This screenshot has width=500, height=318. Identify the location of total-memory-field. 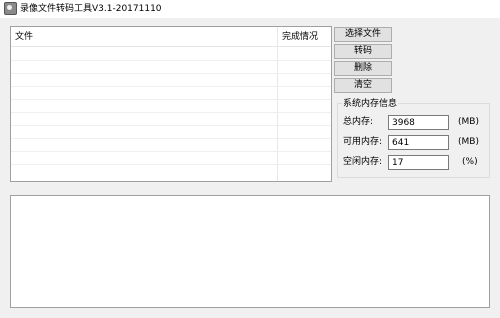
(418, 122).